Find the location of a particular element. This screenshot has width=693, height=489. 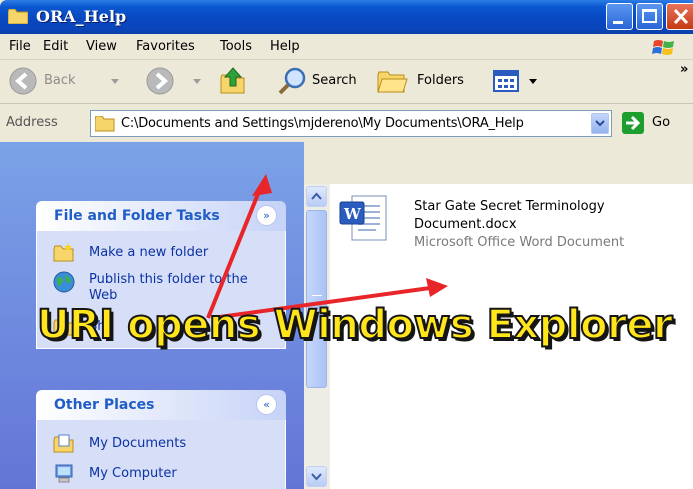

back-button: Back is located at coordinates (68, 81).